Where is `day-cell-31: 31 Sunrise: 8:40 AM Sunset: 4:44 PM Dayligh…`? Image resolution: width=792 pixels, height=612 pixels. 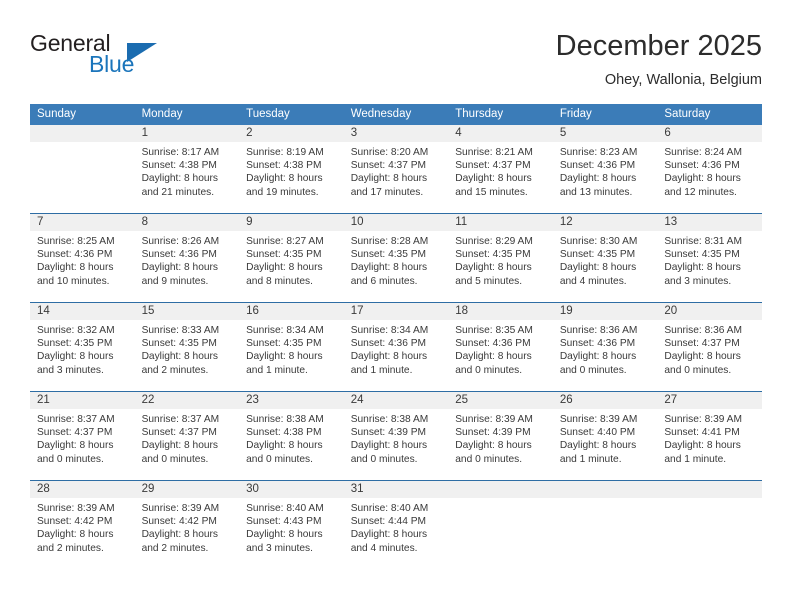
day-cell-31: 31 Sunrise: 8:40 AM Sunset: 4:44 PM Dayligh… is located at coordinates (396, 525).